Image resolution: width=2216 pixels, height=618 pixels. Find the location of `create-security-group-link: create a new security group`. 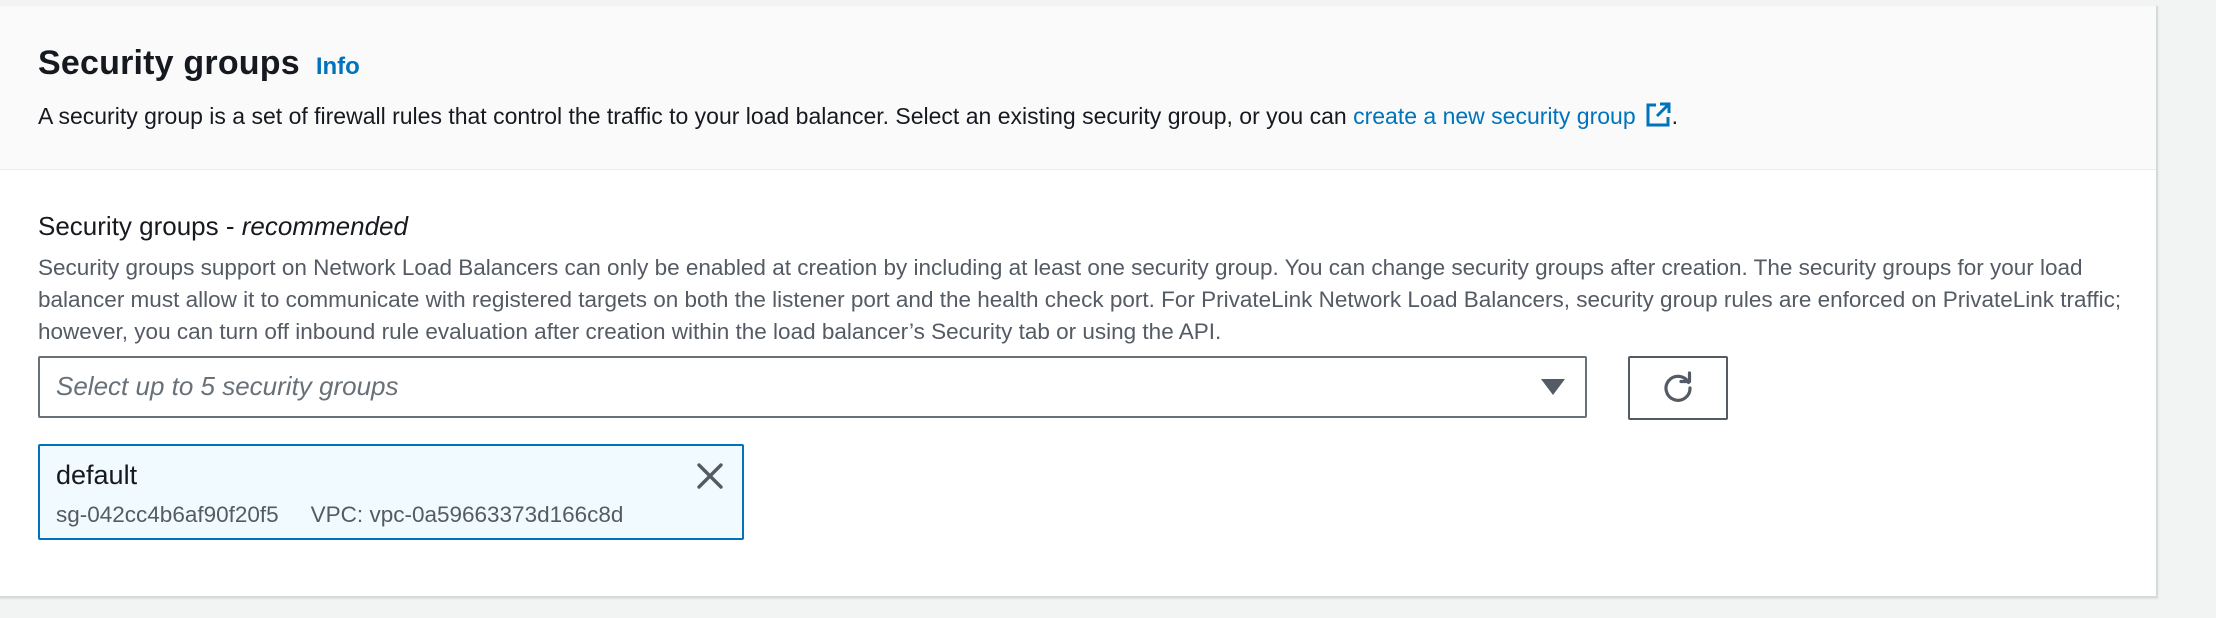

create-security-group-link: create a new security group is located at coordinates (1512, 115).